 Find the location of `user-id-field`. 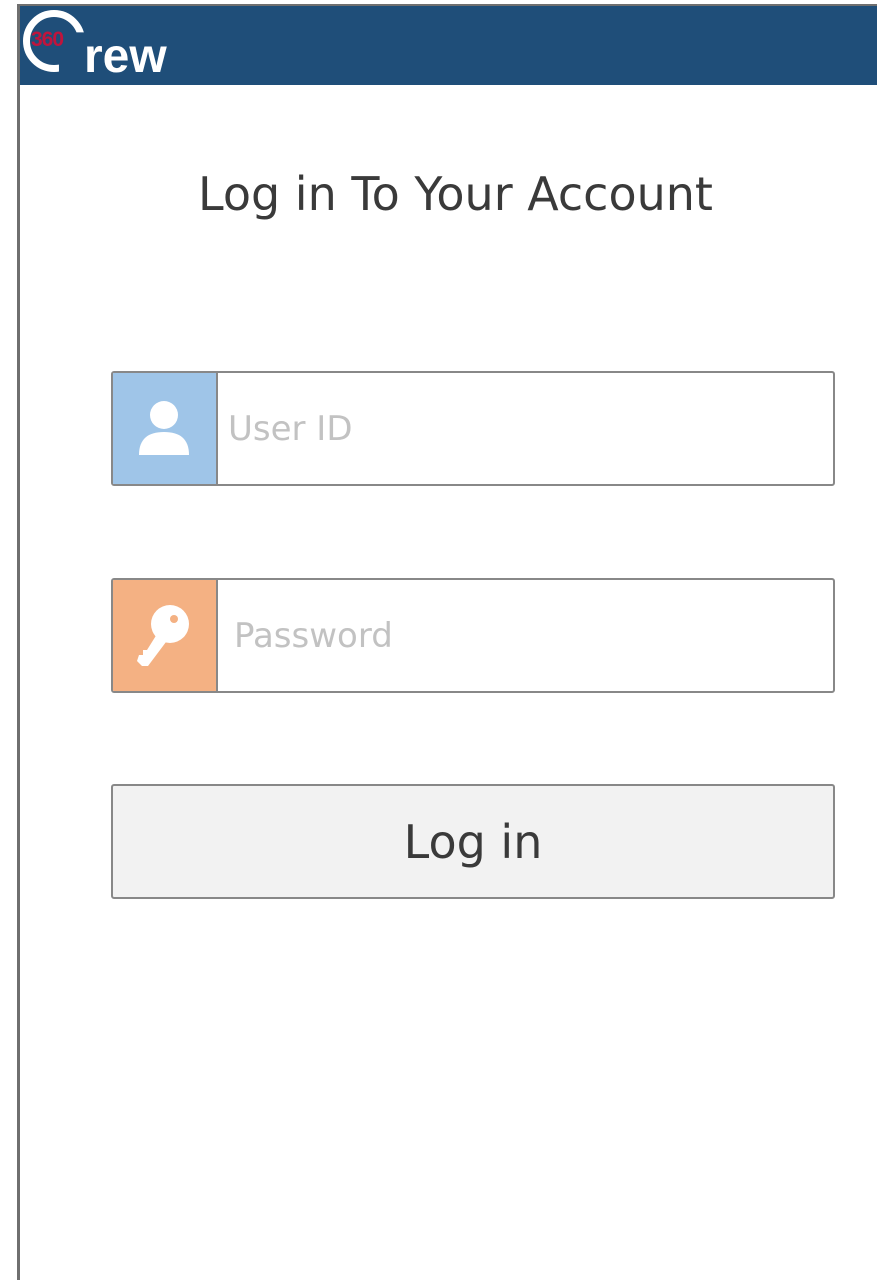

user-id-field is located at coordinates (473, 428).